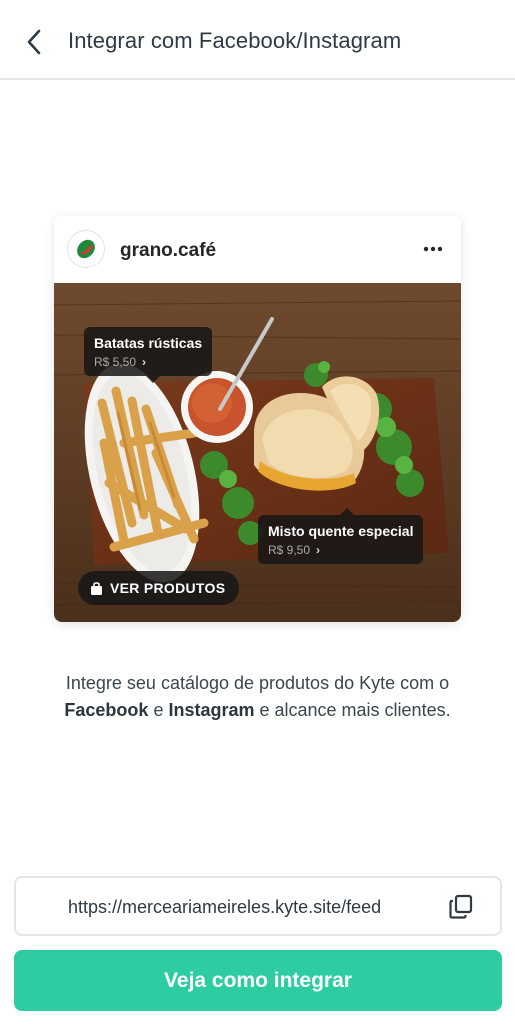  What do you see at coordinates (258, 980) in the screenshot?
I see `see-how-to-integrate-button: Veja como integrar` at bounding box center [258, 980].